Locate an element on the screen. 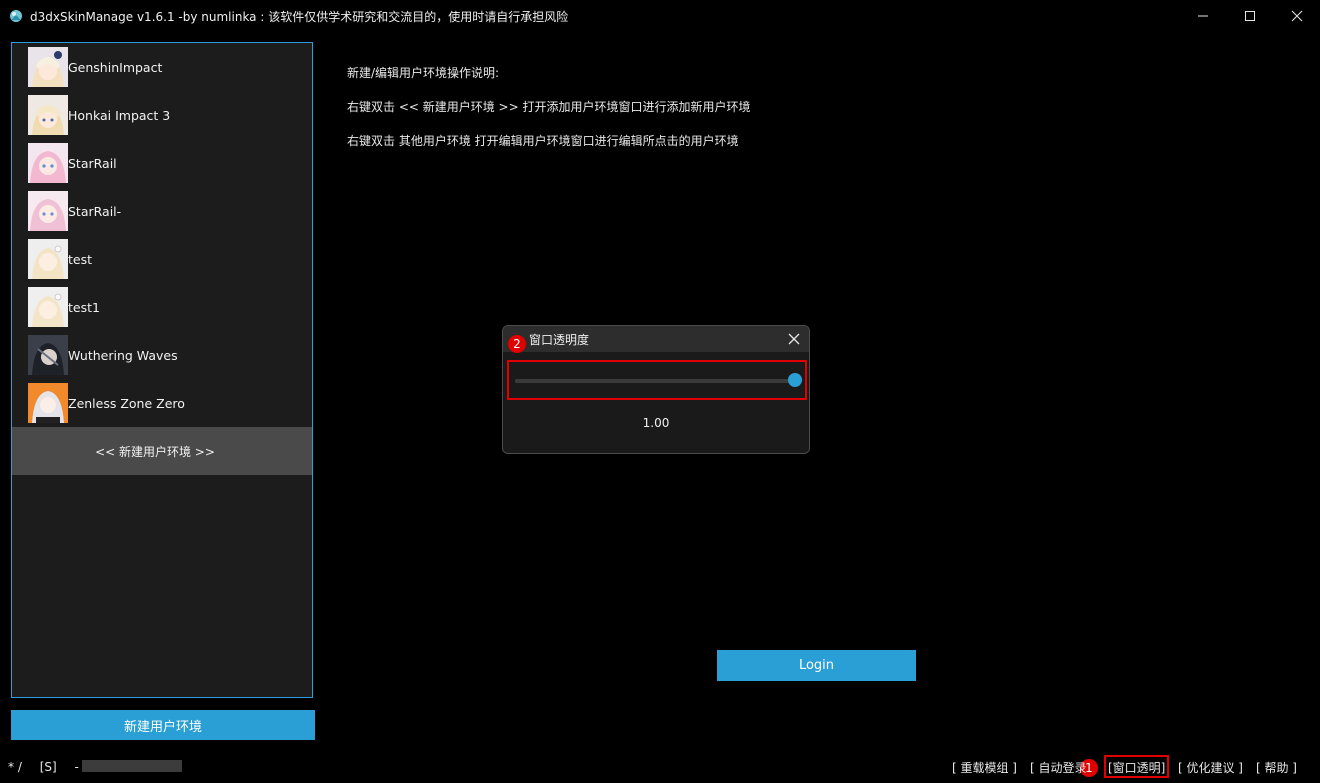  status-path: * / is located at coordinates (15, 767).